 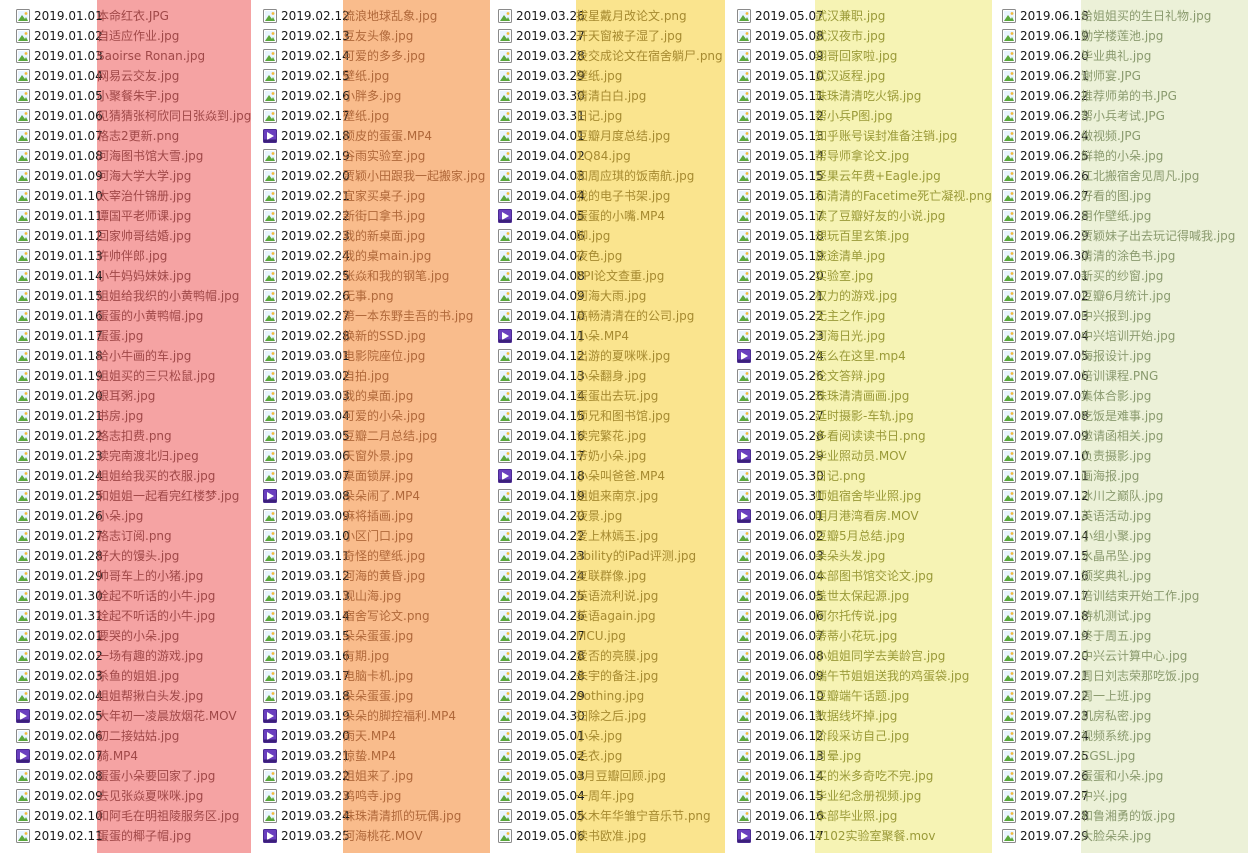 What do you see at coordinates (328, 296) in the screenshot?
I see `file-row: 2019.02.26 无事.png` at bounding box center [328, 296].